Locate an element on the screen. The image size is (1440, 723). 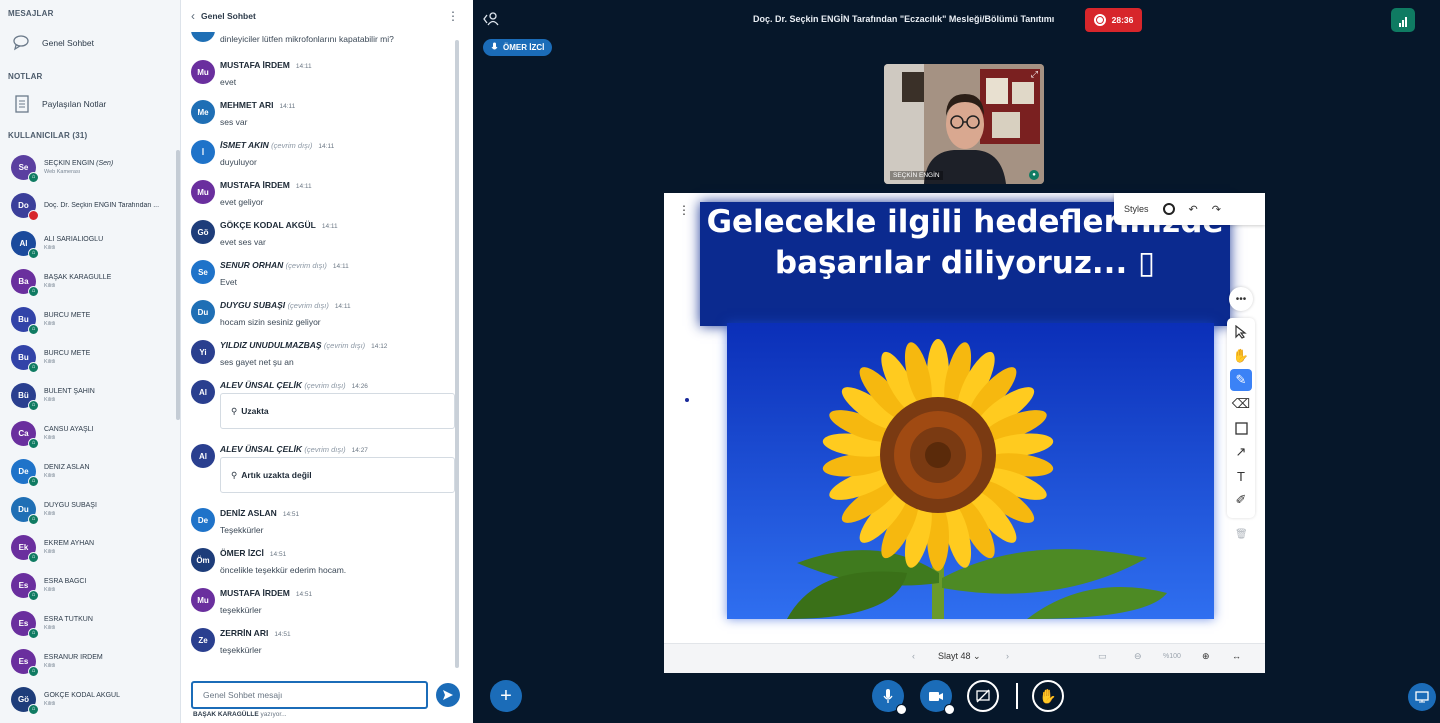
message-header: İSMET AKIN (çevrim dışı) 14:11 is located at coordinates (277, 145).